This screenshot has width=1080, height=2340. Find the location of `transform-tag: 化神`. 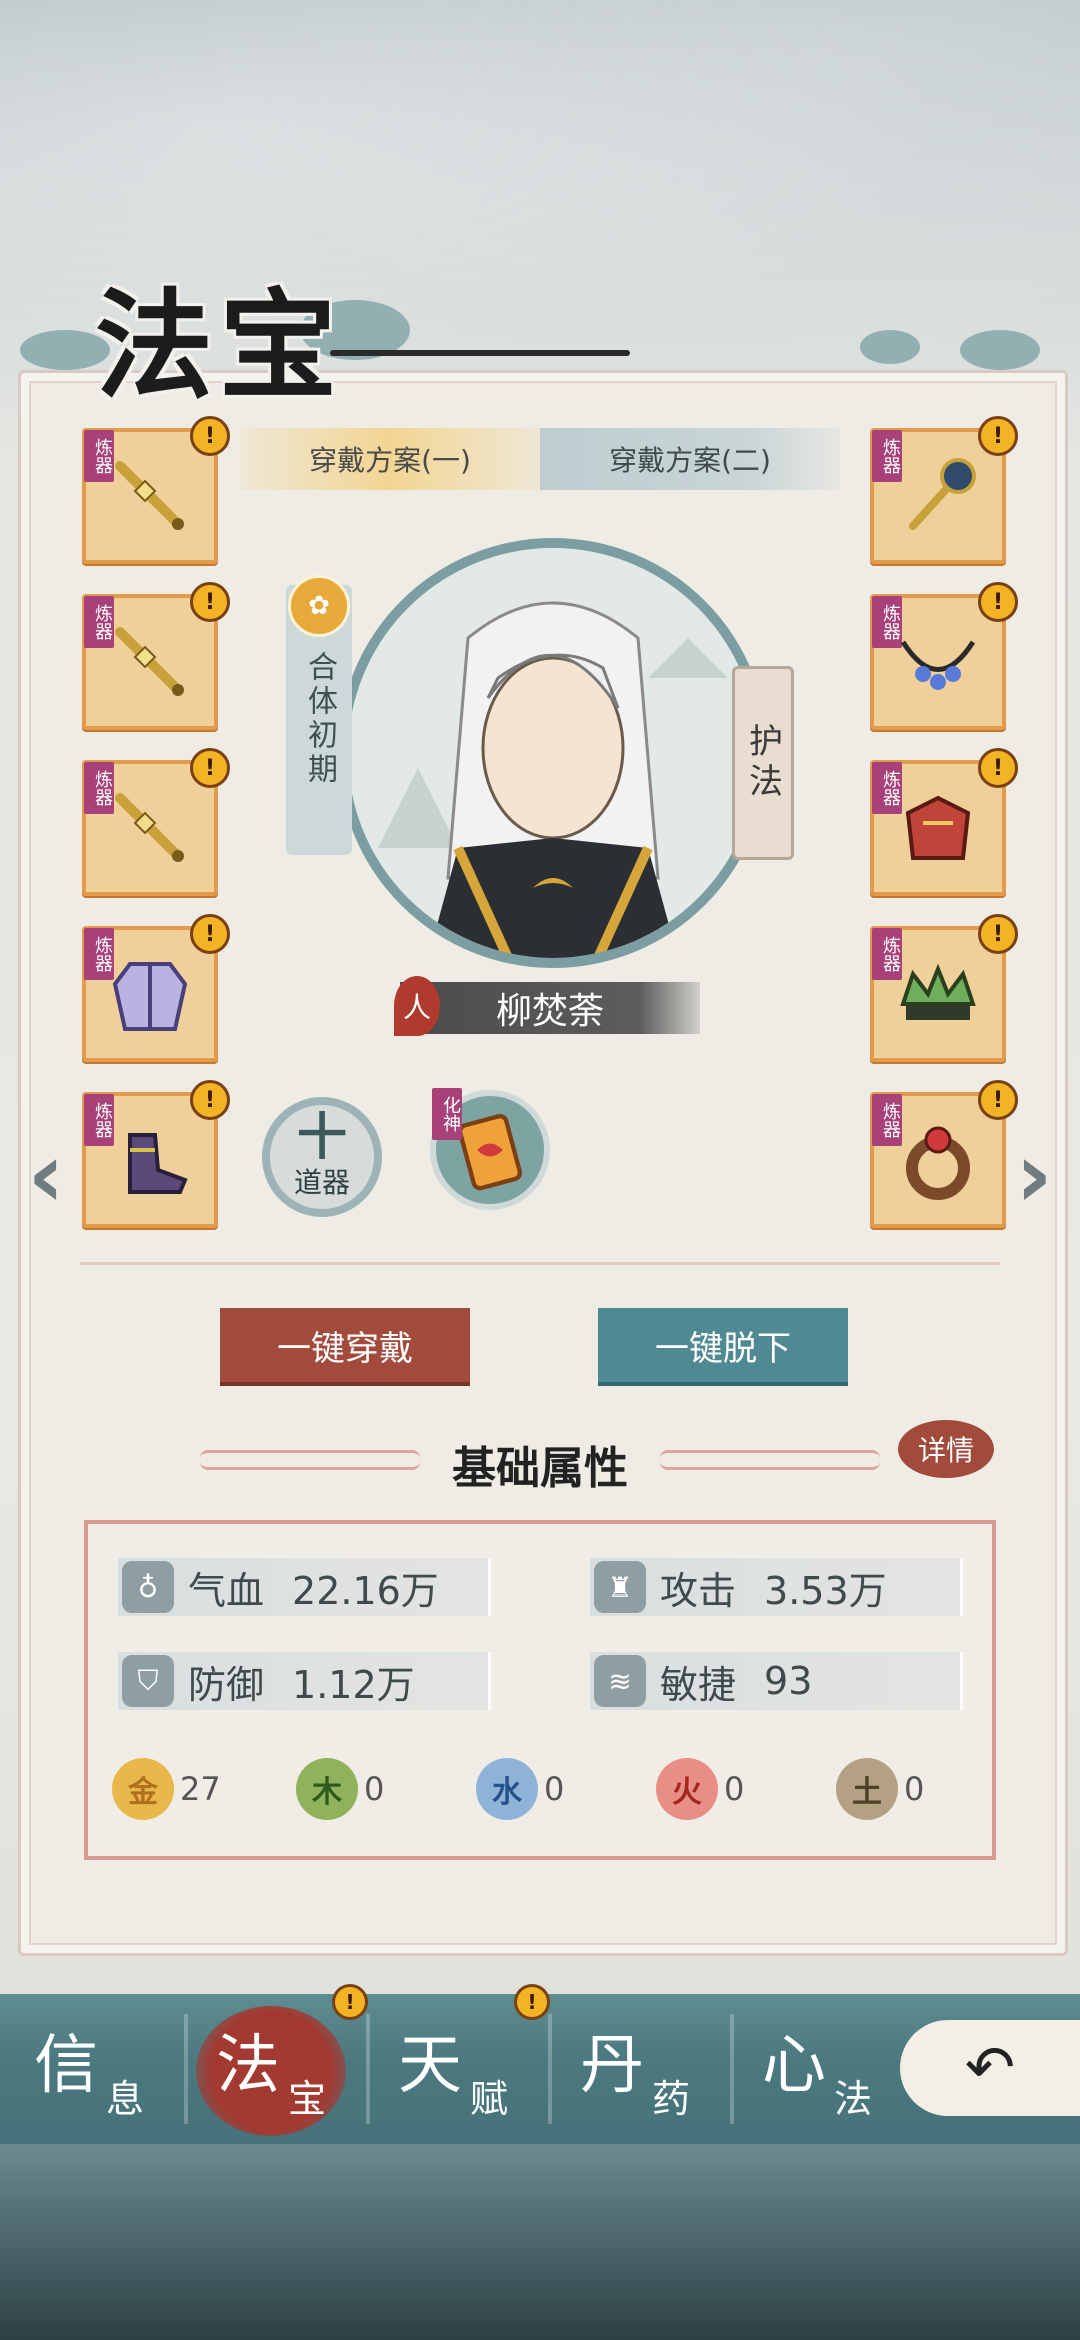

transform-tag: 化神 is located at coordinates (447, 1114).